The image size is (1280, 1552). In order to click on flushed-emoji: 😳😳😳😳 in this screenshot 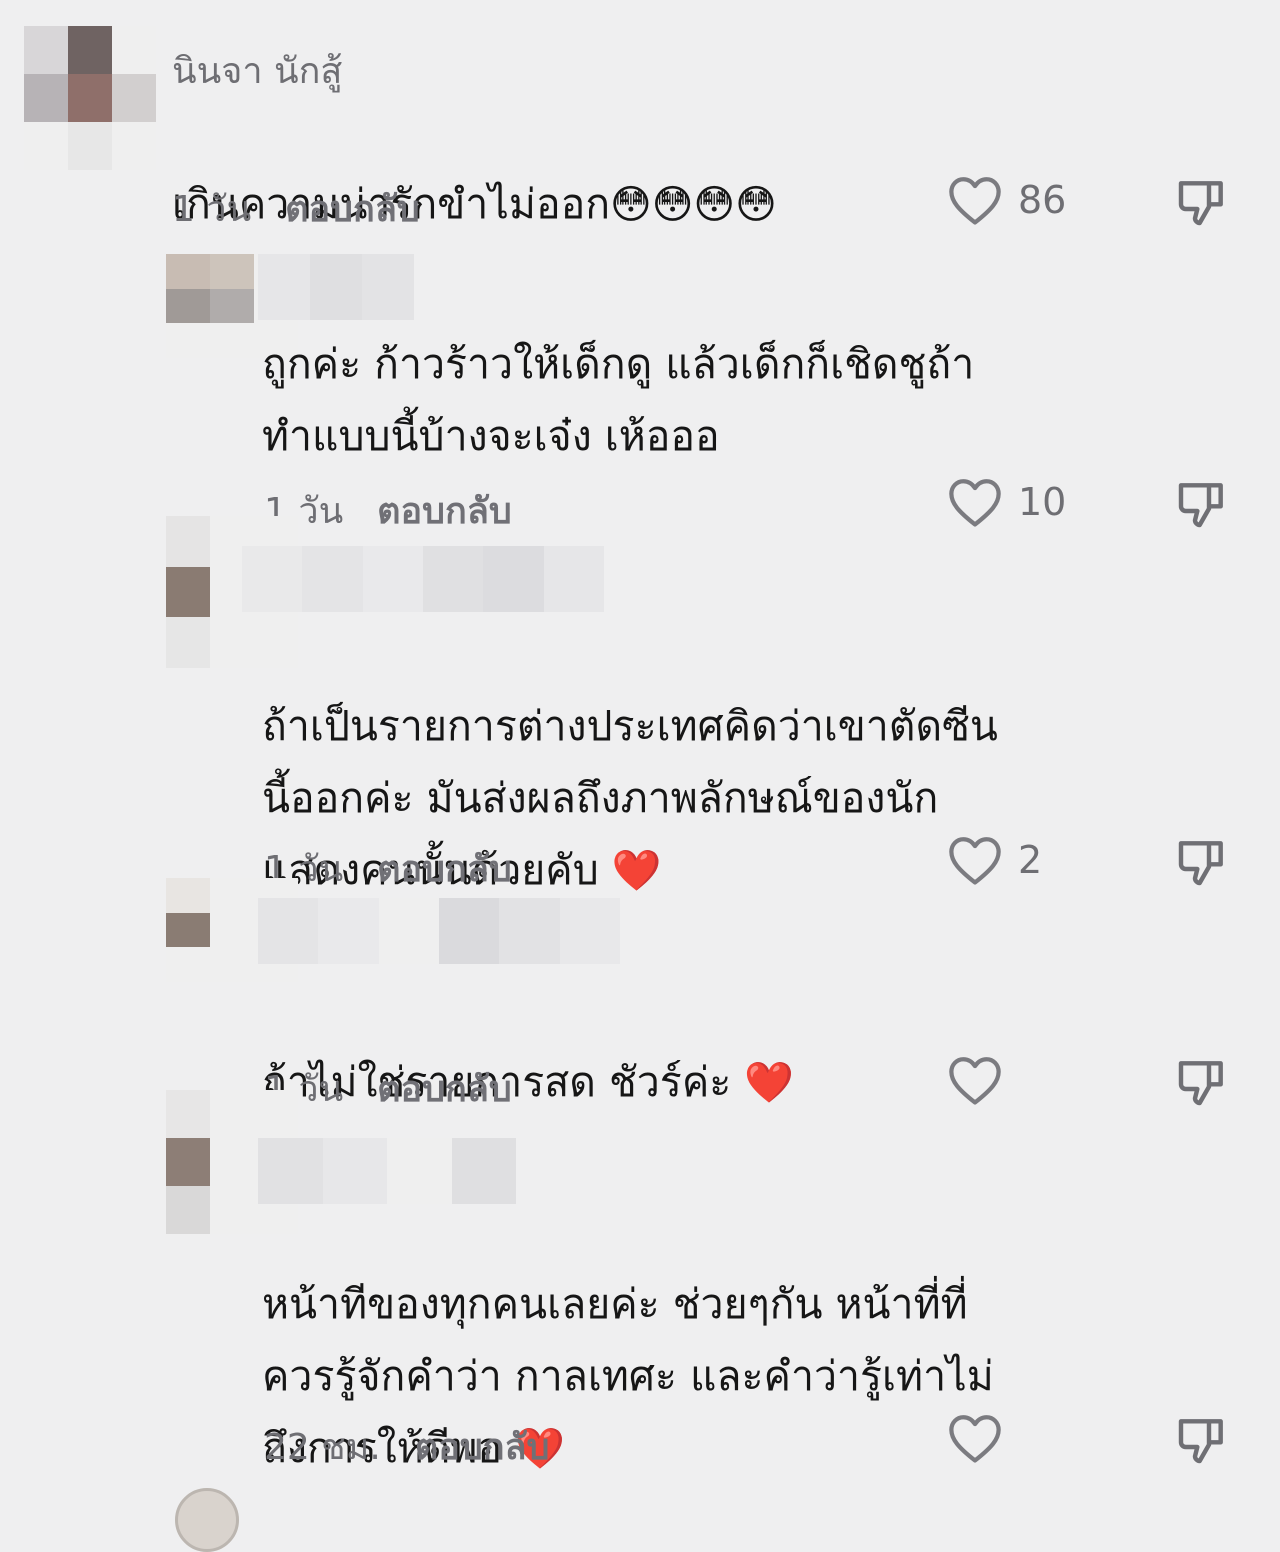, I will do `click(693, 205)`.